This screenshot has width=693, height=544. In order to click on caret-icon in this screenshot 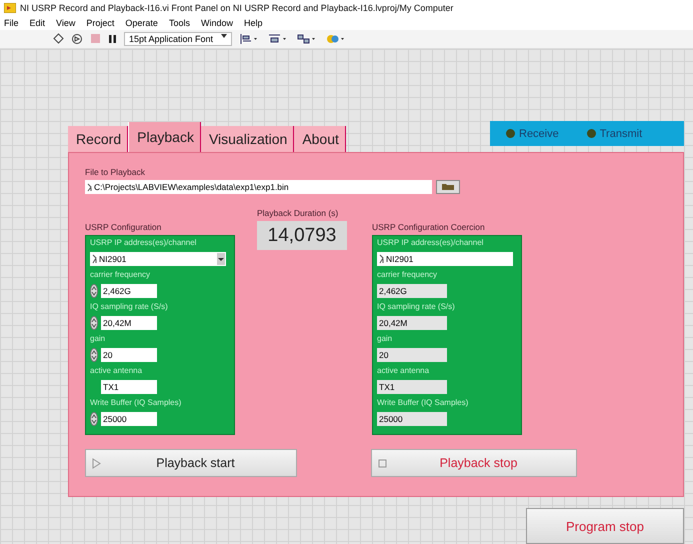, I will do `click(224, 36)`.